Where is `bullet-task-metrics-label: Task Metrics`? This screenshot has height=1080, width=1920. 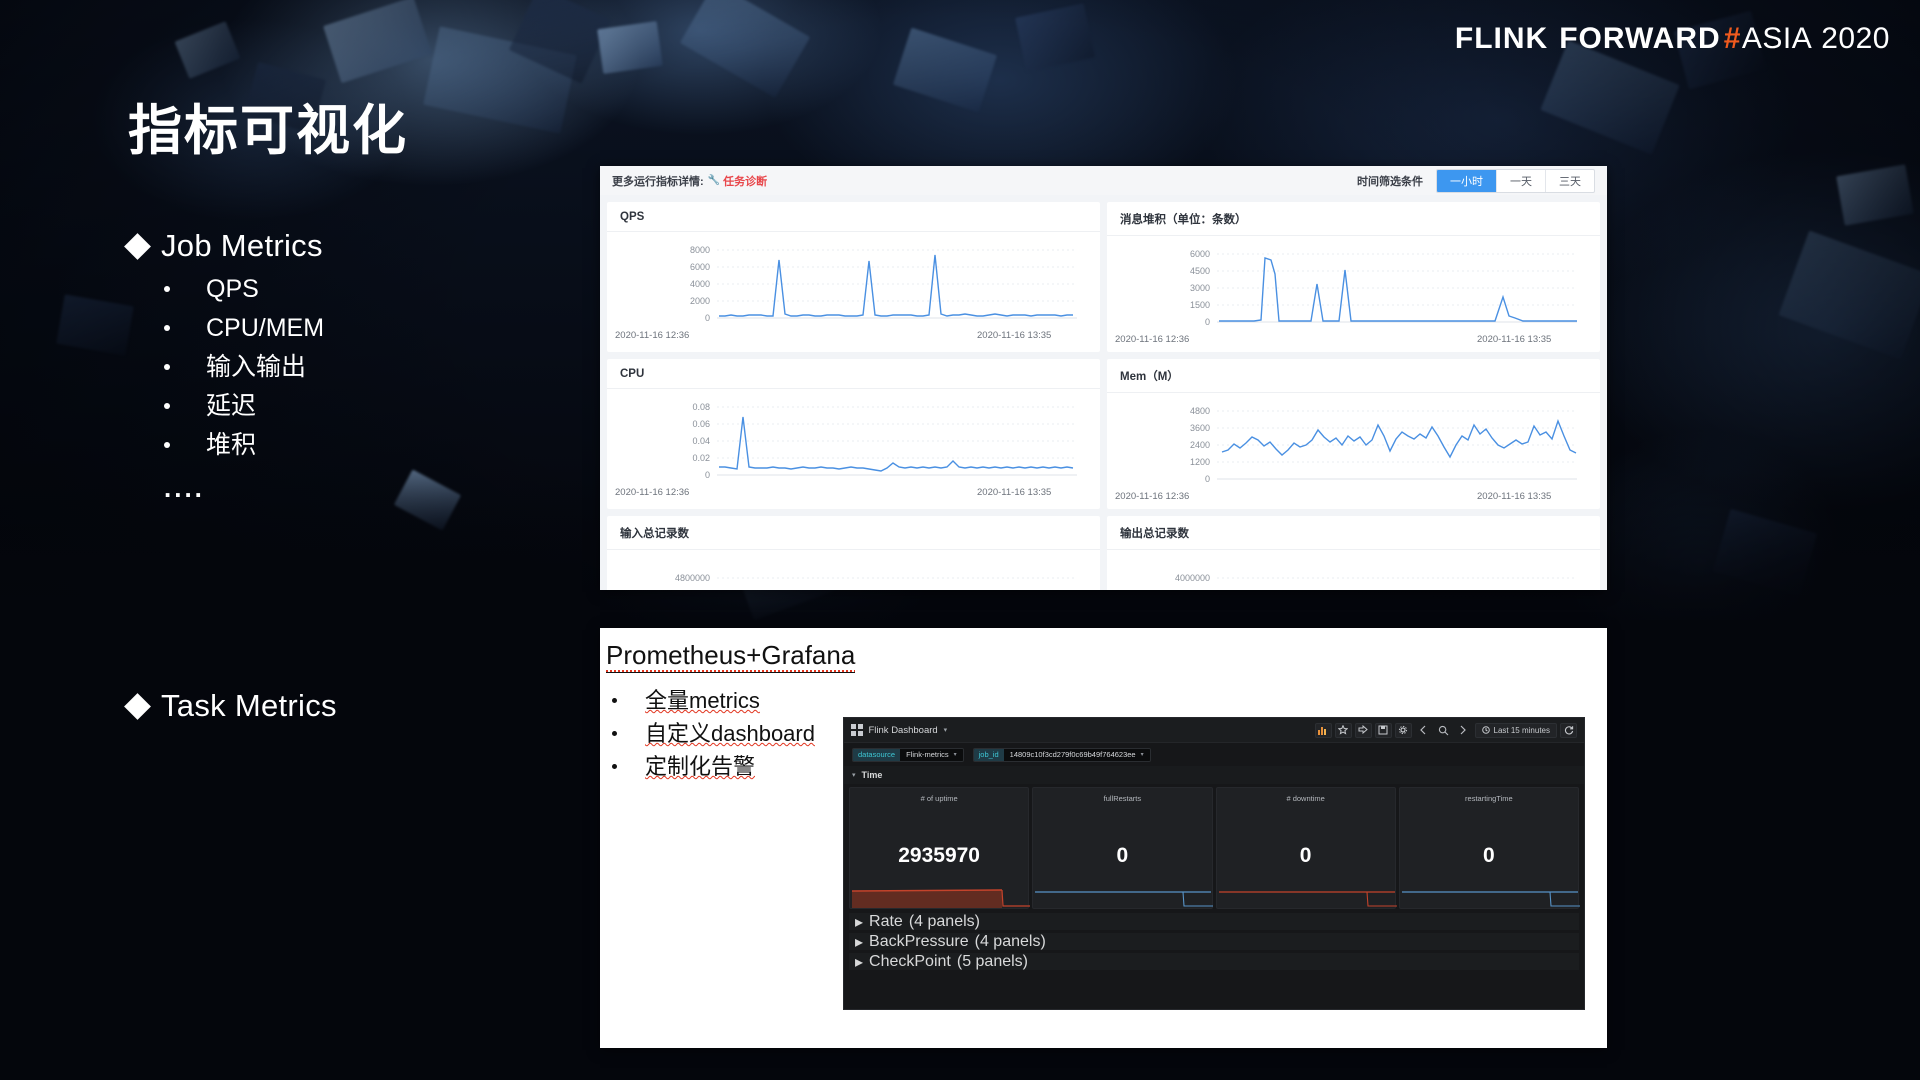 bullet-task-metrics-label: Task Metrics is located at coordinates (249, 705).